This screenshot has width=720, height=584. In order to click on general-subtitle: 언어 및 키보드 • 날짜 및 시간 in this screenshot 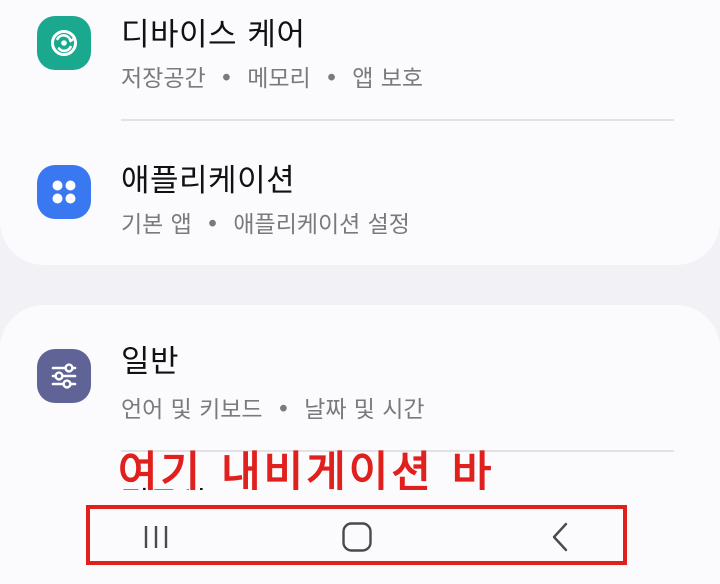, I will do `click(273, 407)`.